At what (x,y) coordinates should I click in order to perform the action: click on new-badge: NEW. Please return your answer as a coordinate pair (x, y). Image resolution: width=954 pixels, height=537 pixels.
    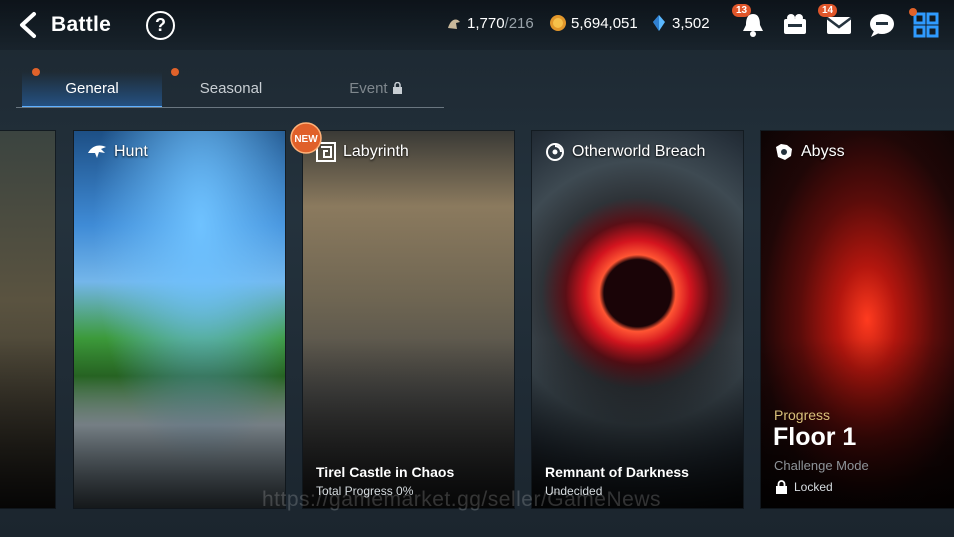
    Looking at the image, I should click on (306, 138).